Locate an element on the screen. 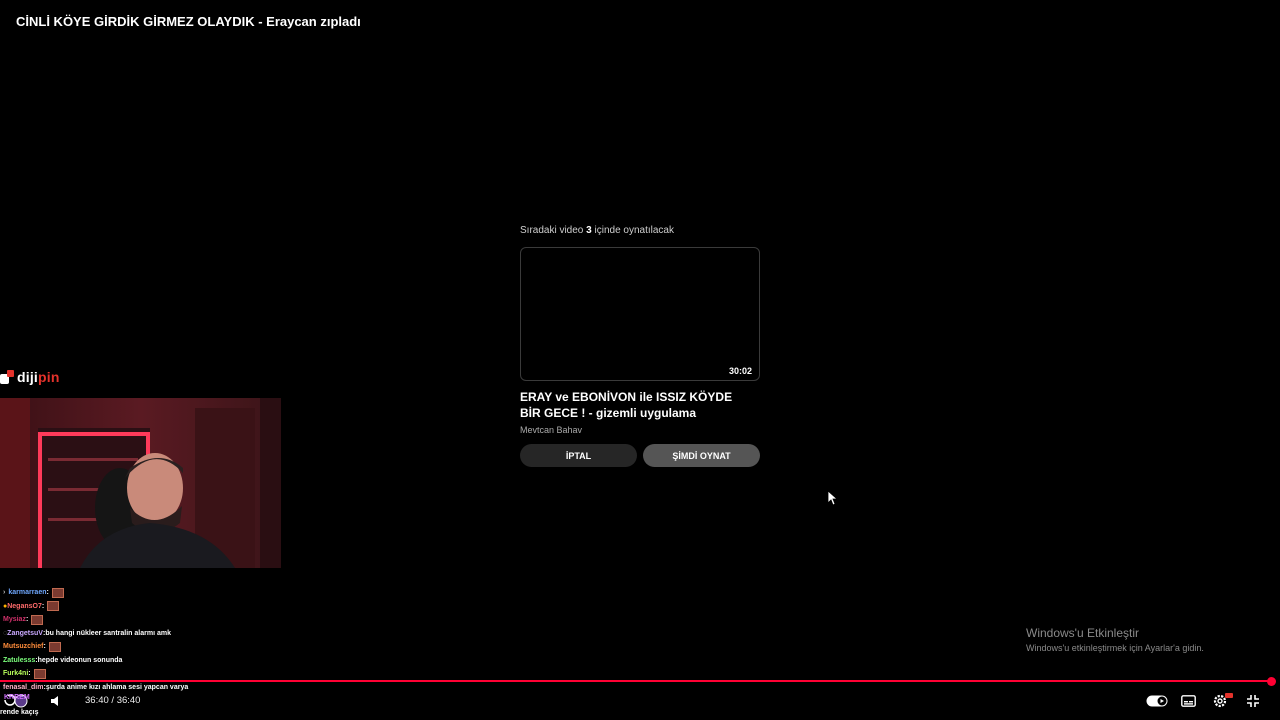 The width and height of the screenshot is (1280, 720). webcam-image is located at coordinates (140, 483).